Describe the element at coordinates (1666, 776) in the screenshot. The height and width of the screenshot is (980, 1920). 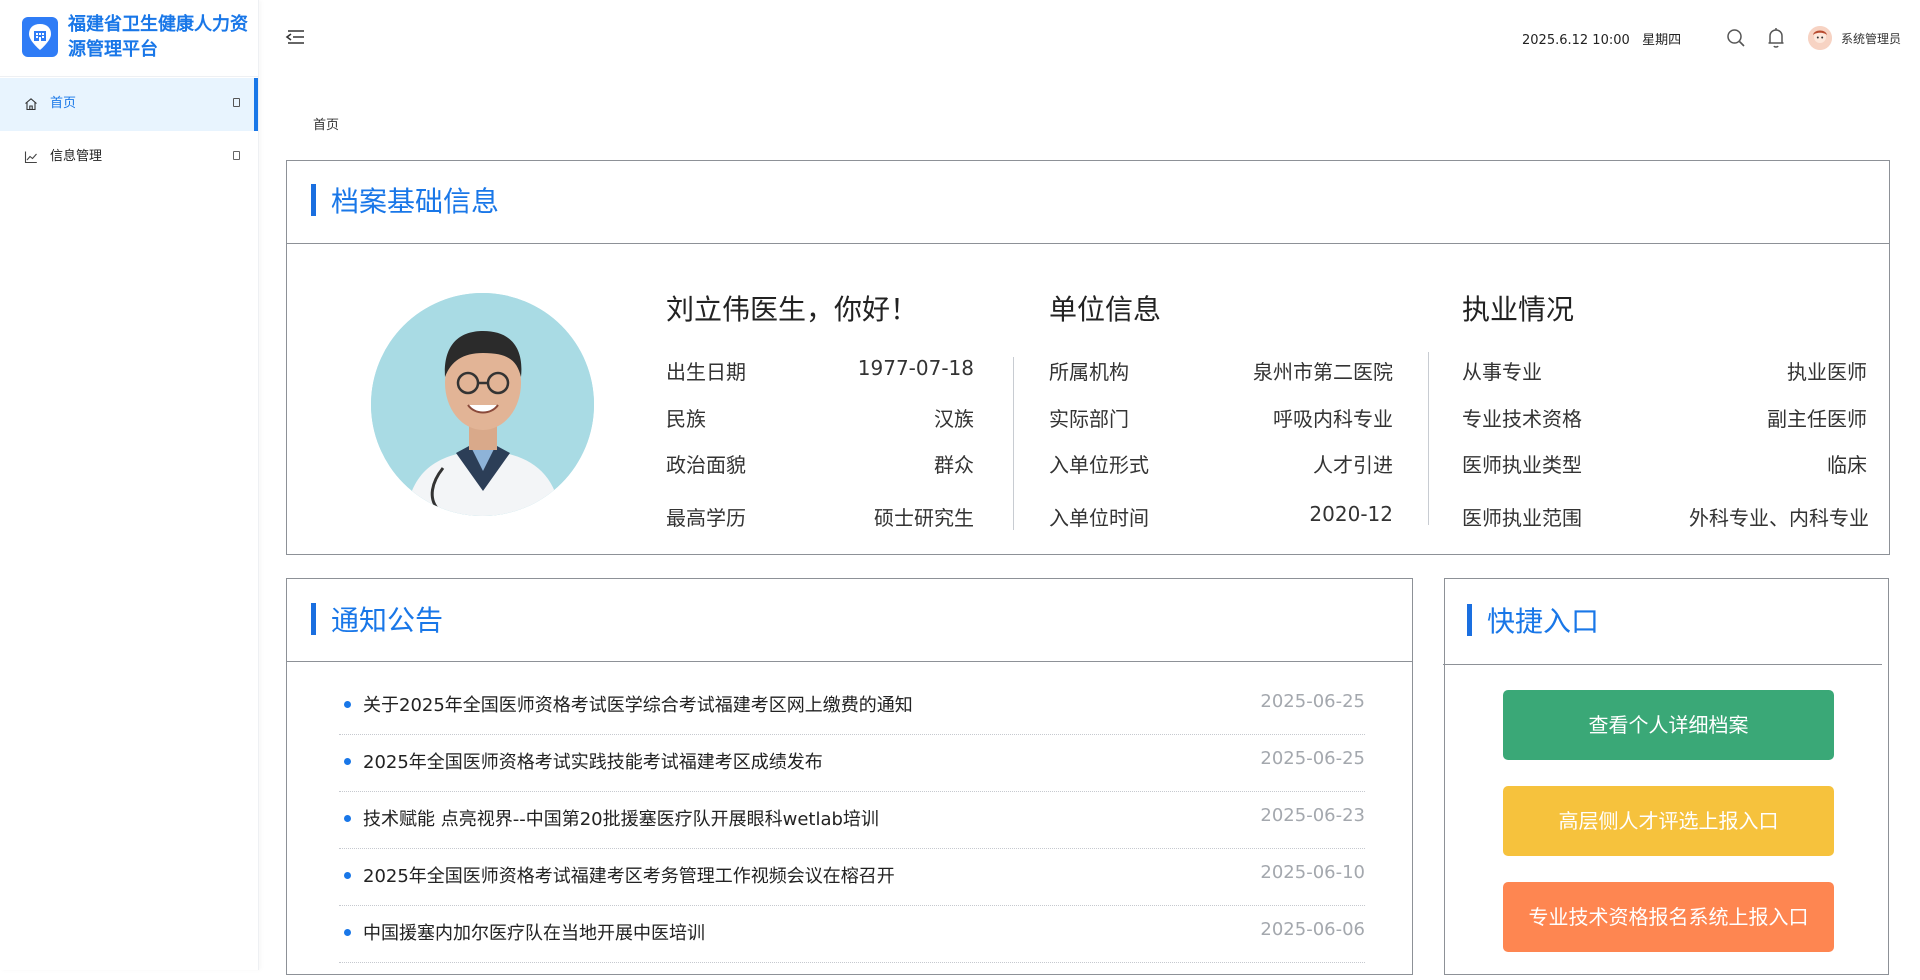
I see `quick-access-panel: 快捷入口 查看个人详细档案 高层侧人才评选上报入口 专业技术资格报名系统上报入口` at that location.